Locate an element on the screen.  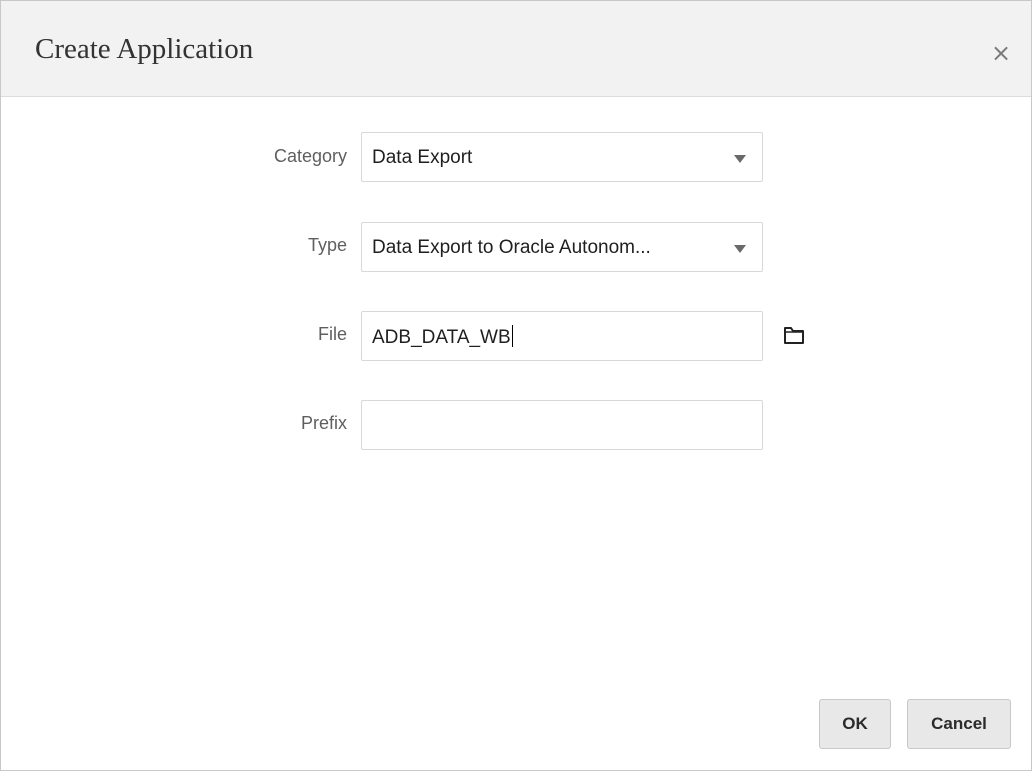
file-label: File is located at coordinates (332, 334).